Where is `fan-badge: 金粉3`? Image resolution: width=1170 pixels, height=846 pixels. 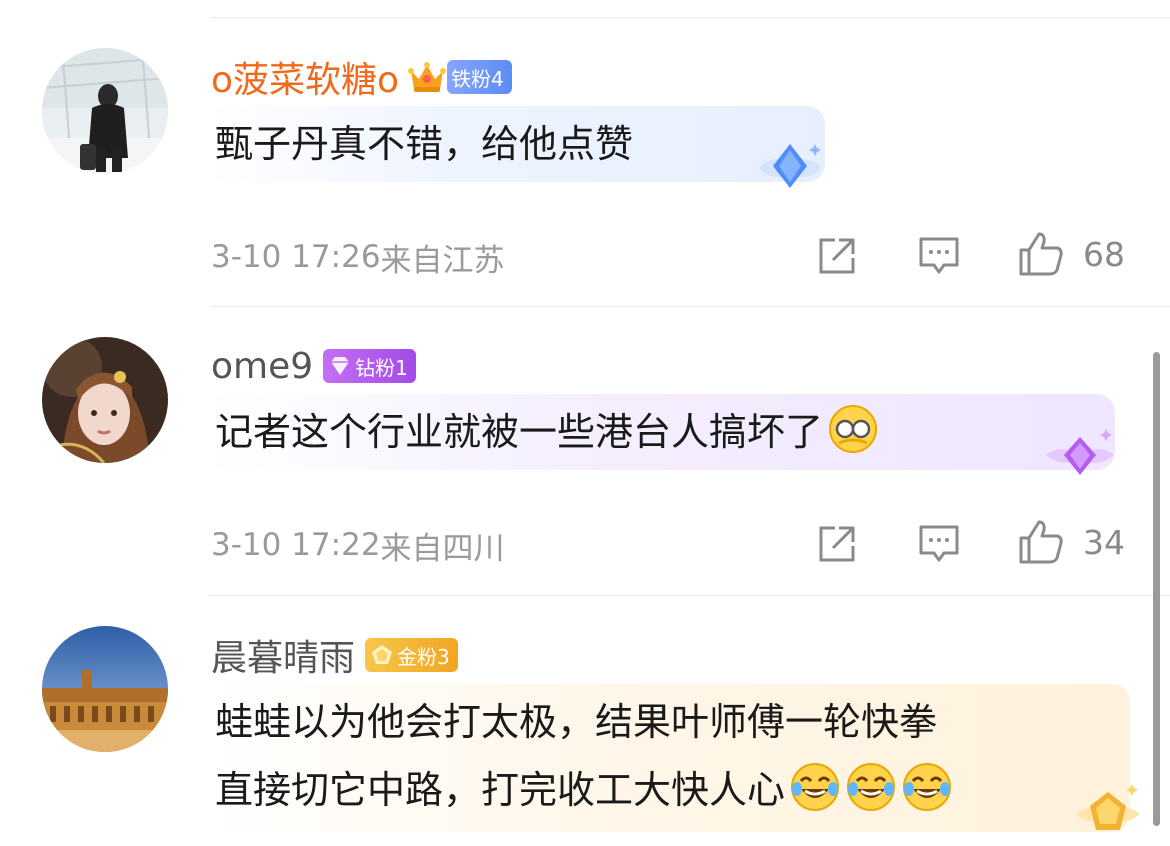
fan-badge: 金粉3 is located at coordinates (411, 655).